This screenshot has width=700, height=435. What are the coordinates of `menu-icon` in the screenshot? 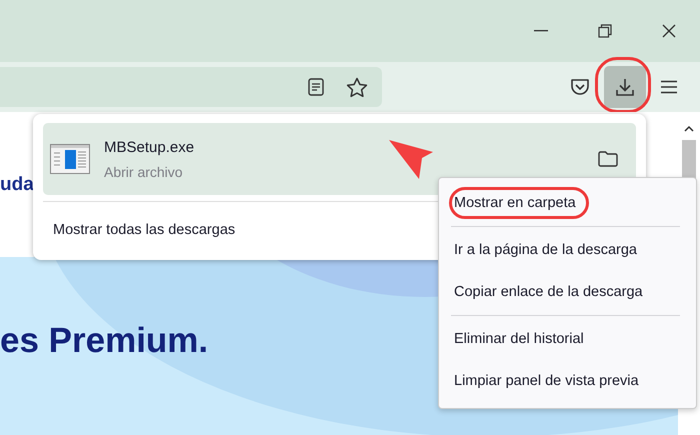 It's located at (669, 87).